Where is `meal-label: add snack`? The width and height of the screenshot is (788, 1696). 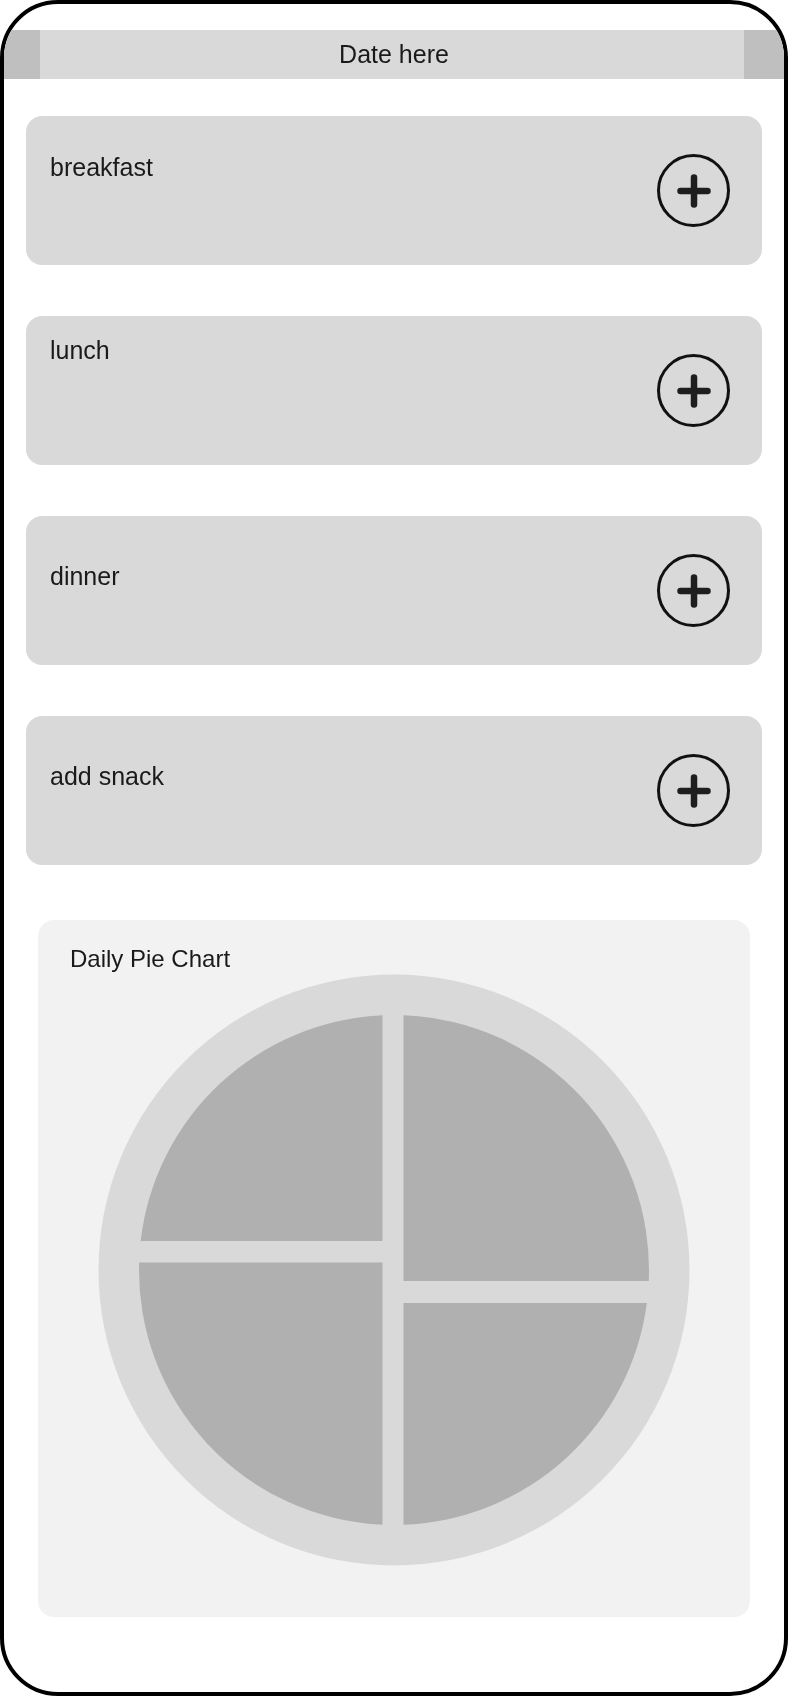
meal-label: add snack is located at coordinates (107, 776).